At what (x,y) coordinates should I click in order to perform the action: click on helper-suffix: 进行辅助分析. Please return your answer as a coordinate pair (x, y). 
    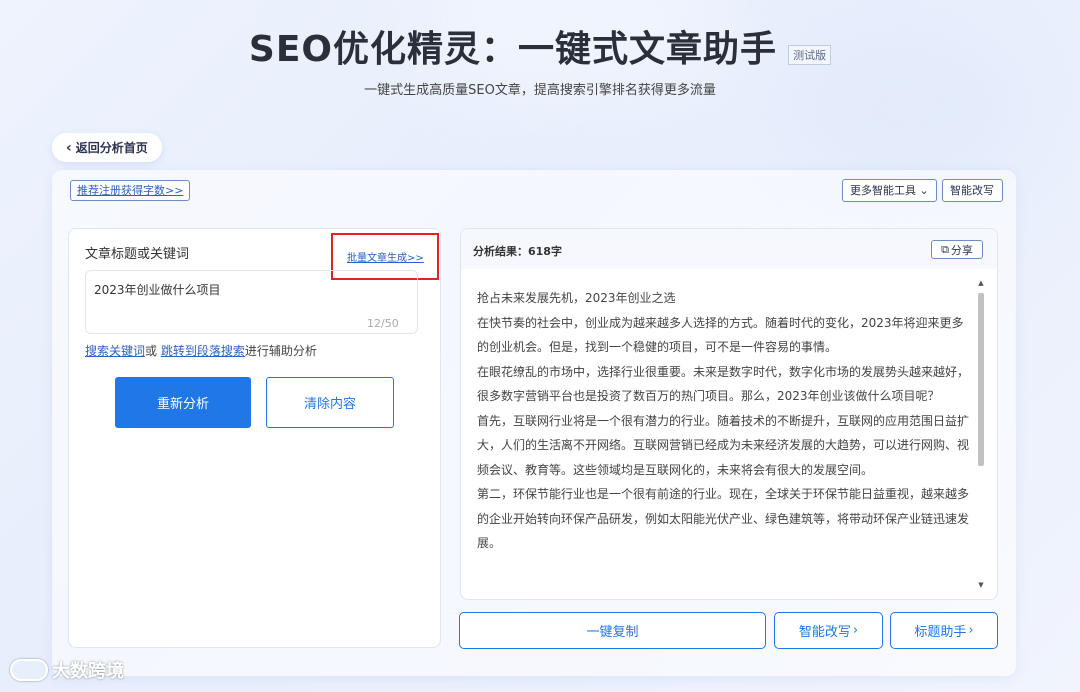
    Looking at the image, I should click on (280, 351).